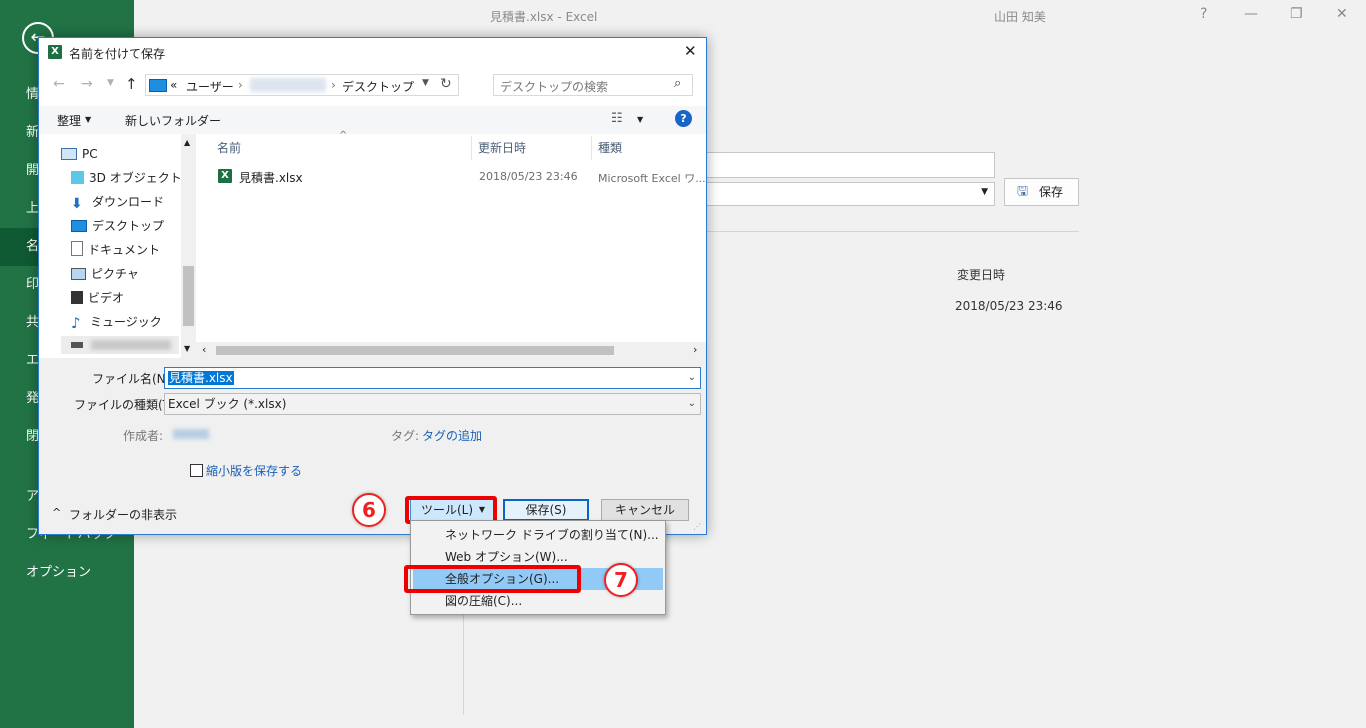  Describe the element at coordinates (271, 178) in the screenshot. I see `file-name: 見積書.xlsx` at that location.